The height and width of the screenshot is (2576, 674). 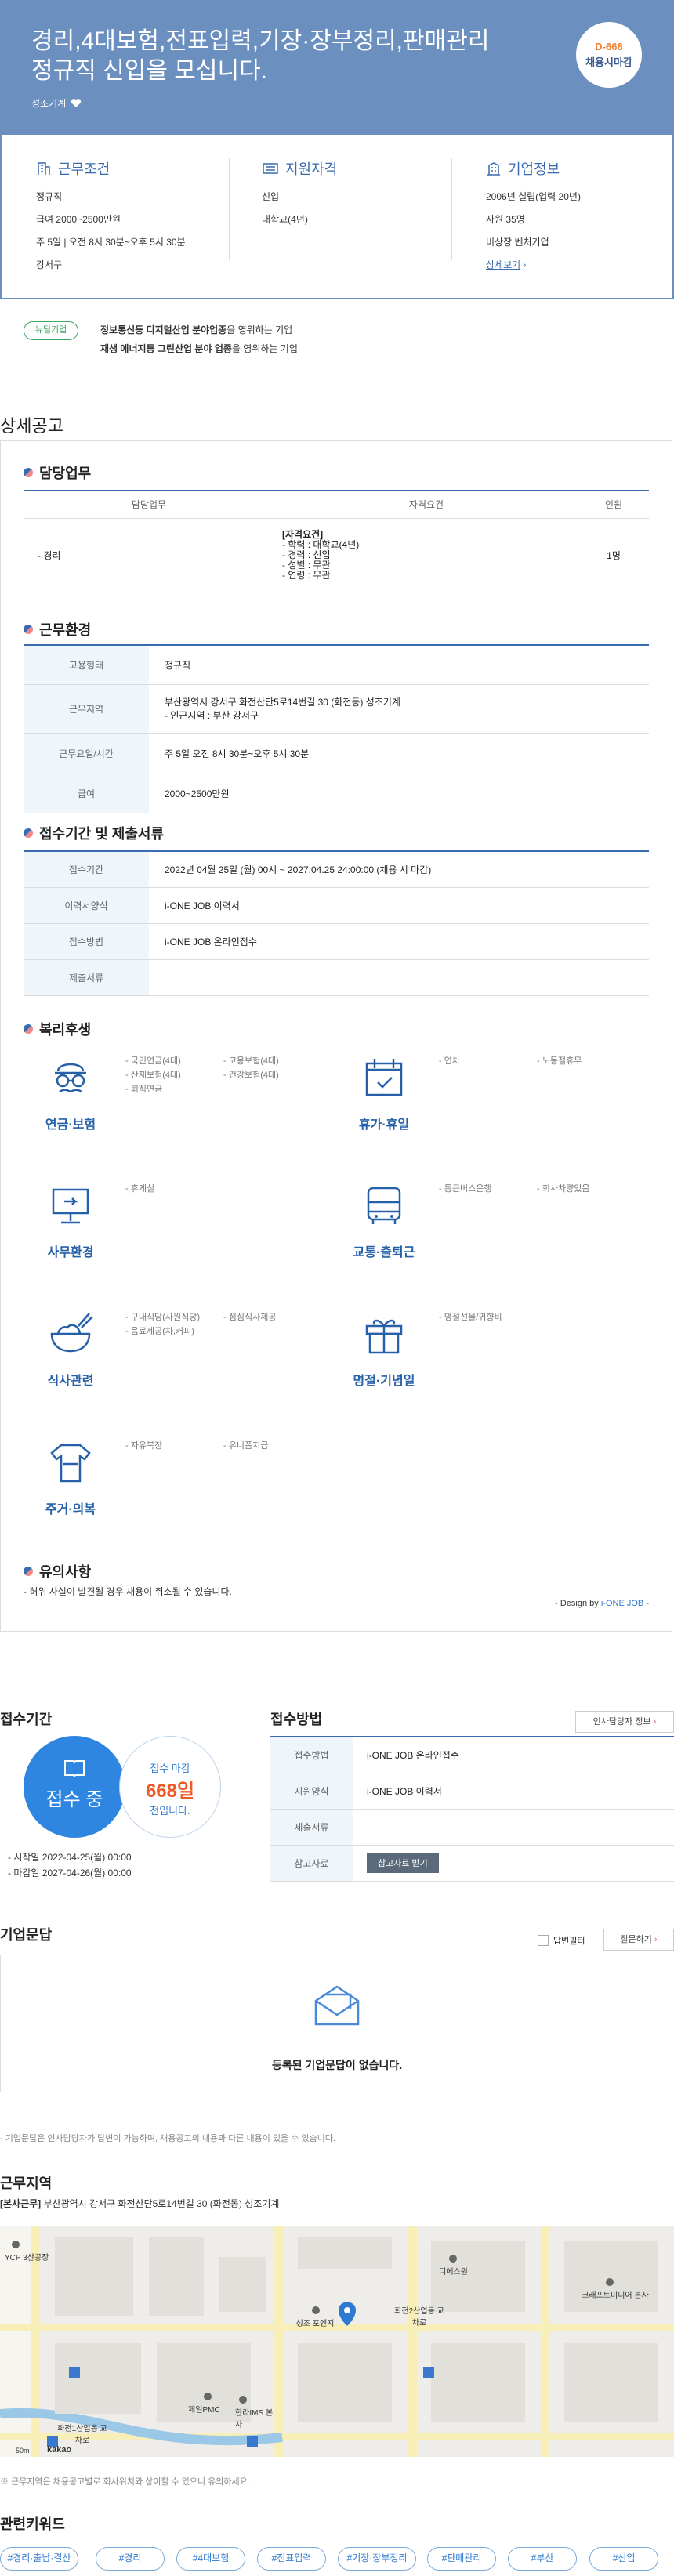 What do you see at coordinates (94, 833) in the screenshot?
I see `apply-heading: 접수기간 및 제출서류` at bounding box center [94, 833].